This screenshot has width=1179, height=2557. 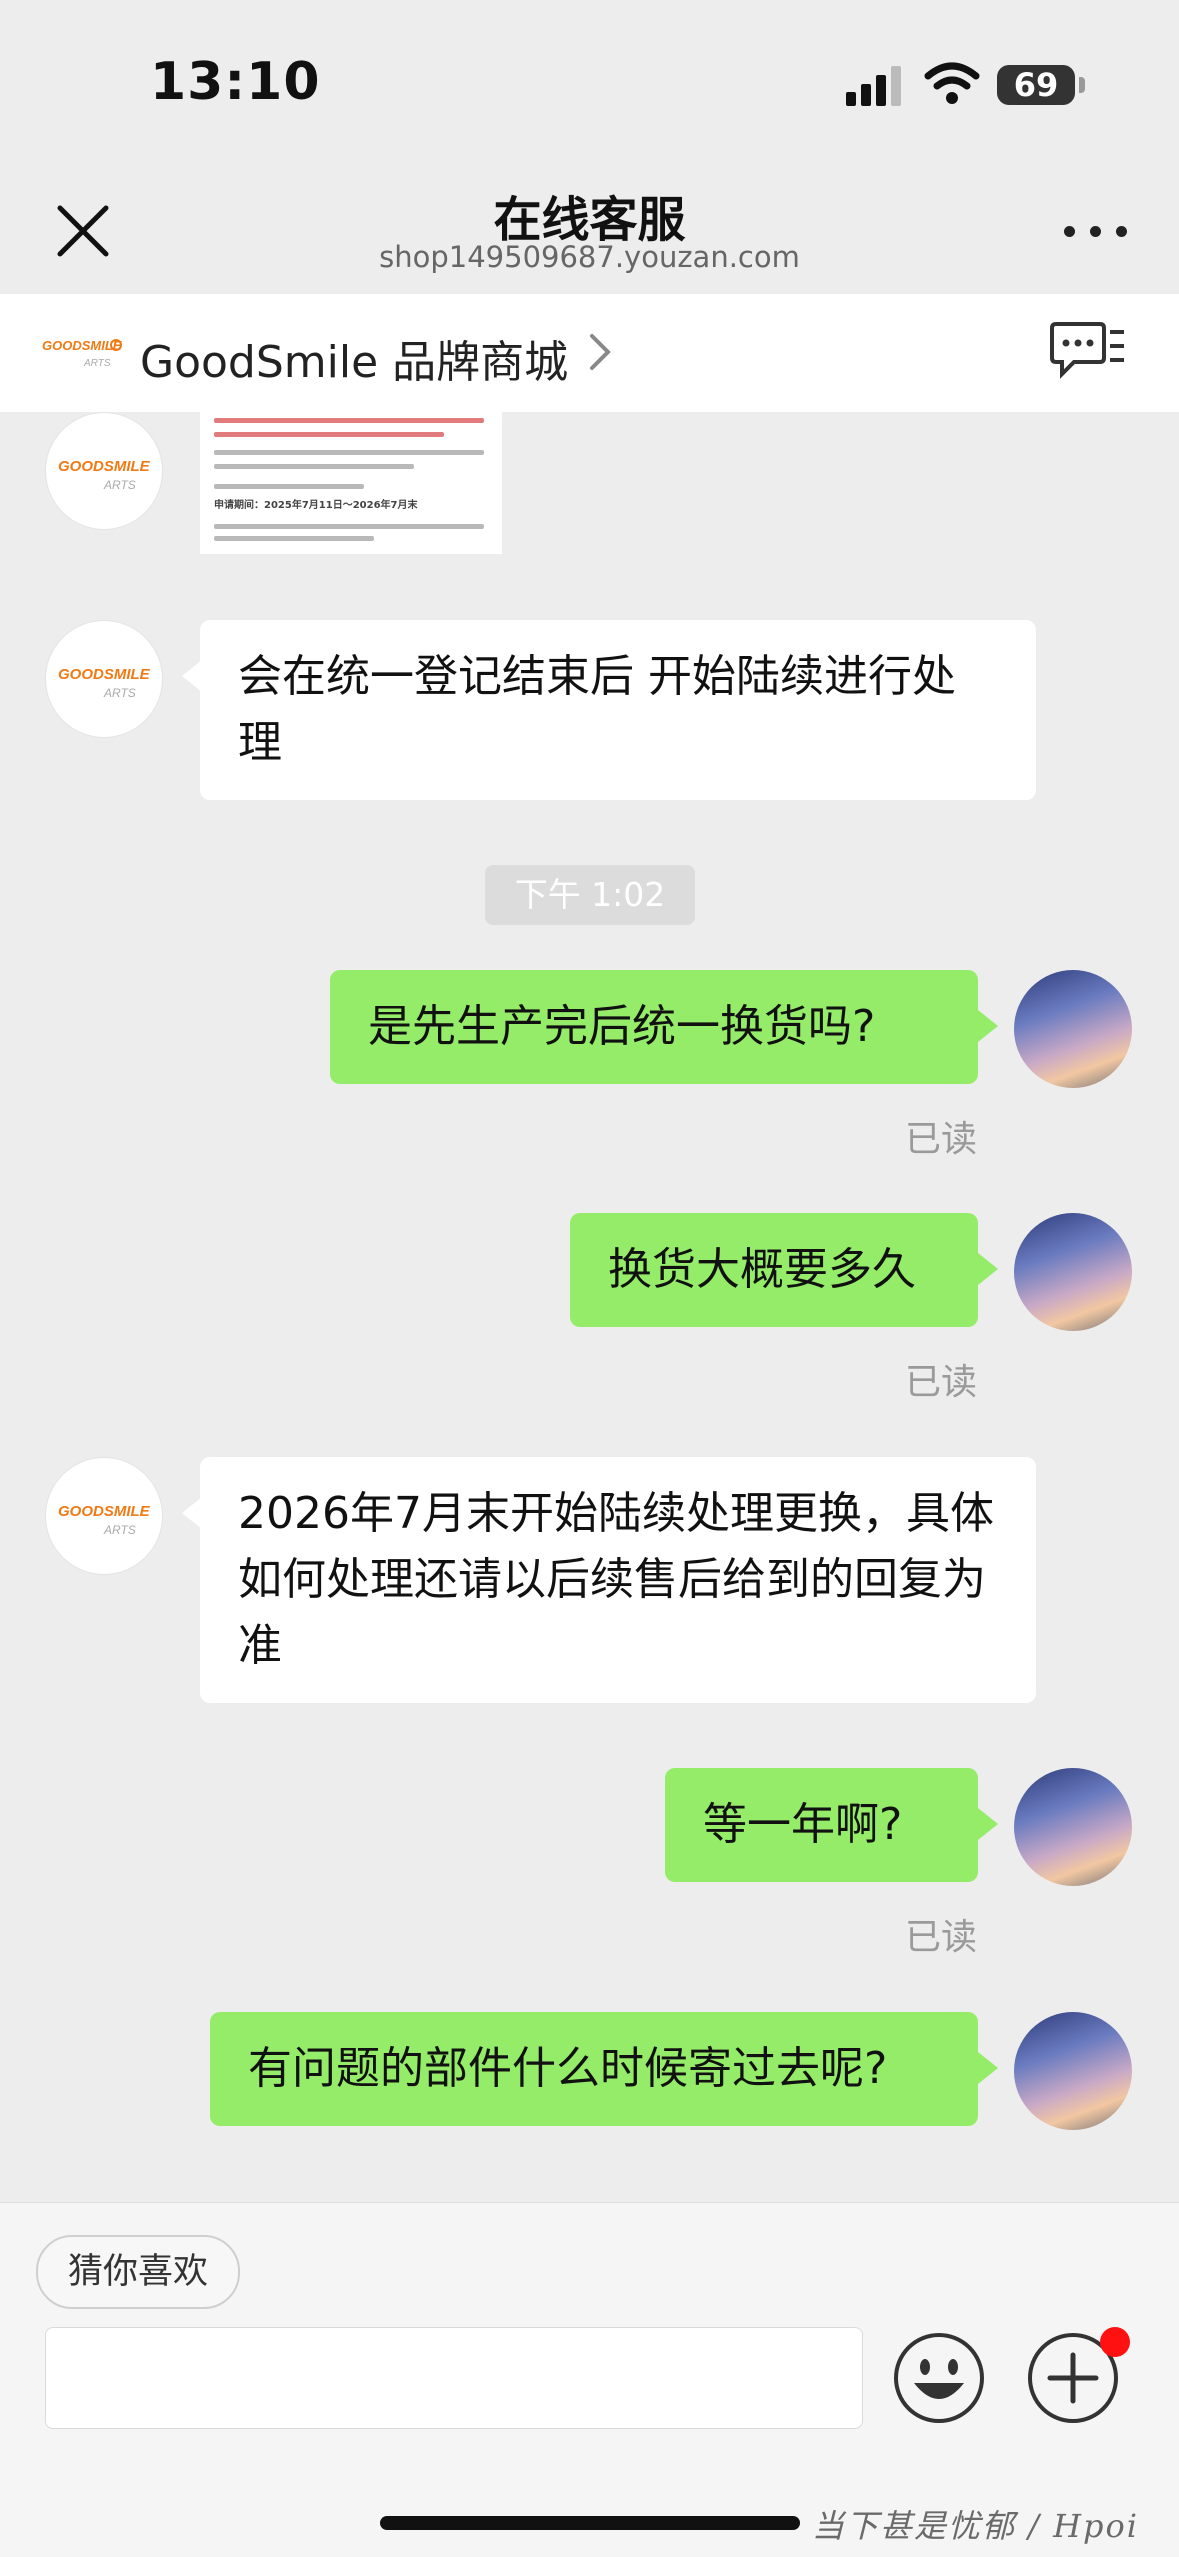 I want to click on wifi-icon, so click(x=952, y=83).